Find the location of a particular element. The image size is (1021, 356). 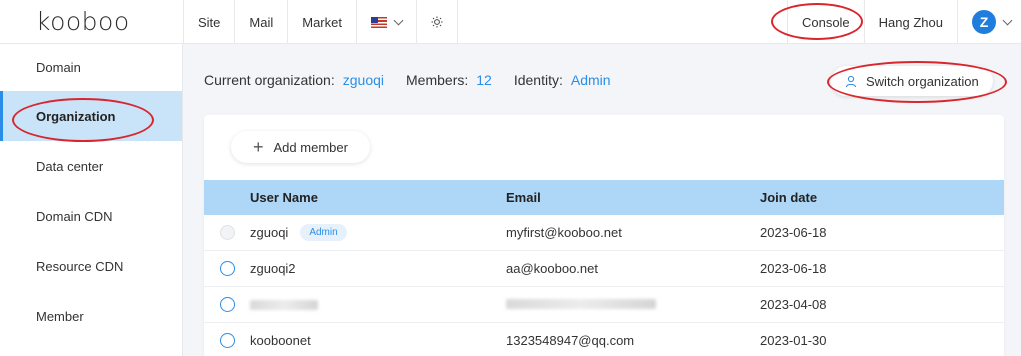

sidebar-item-domain-cdn: Domain CDN is located at coordinates (91, 216).